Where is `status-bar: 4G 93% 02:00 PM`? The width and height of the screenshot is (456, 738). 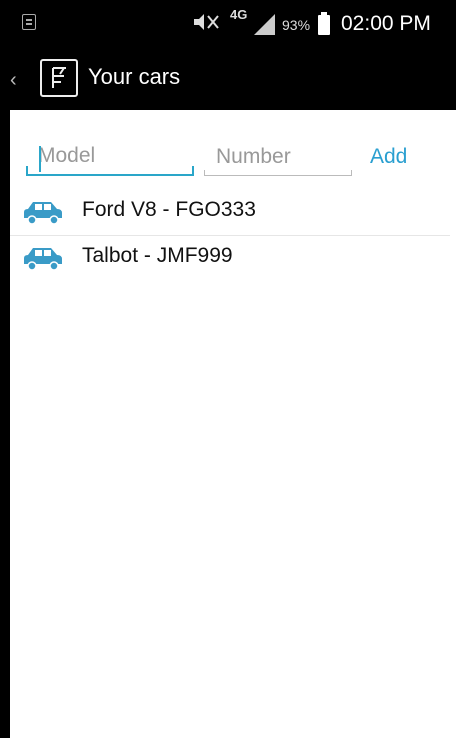
status-bar: 4G 93% 02:00 PM is located at coordinates (228, 25).